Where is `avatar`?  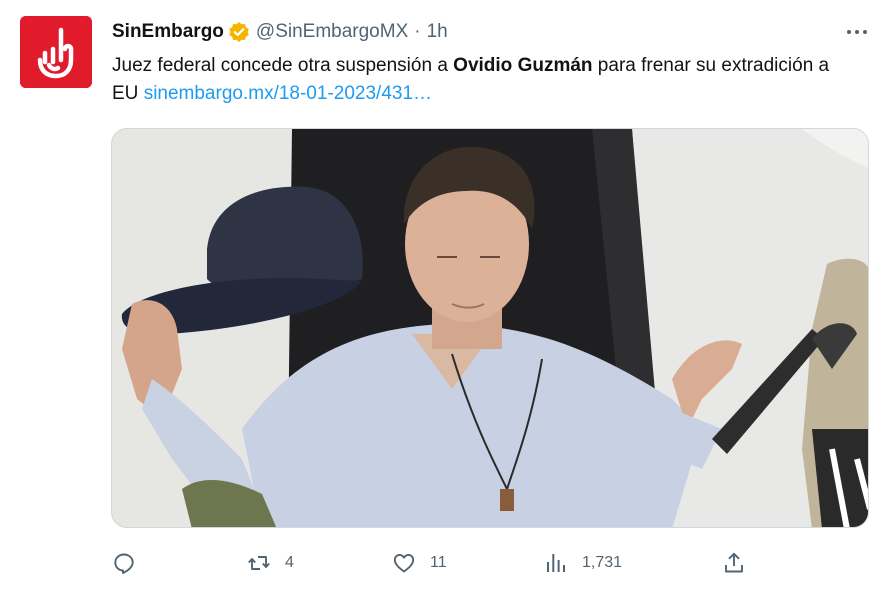 avatar is located at coordinates (56, 52).